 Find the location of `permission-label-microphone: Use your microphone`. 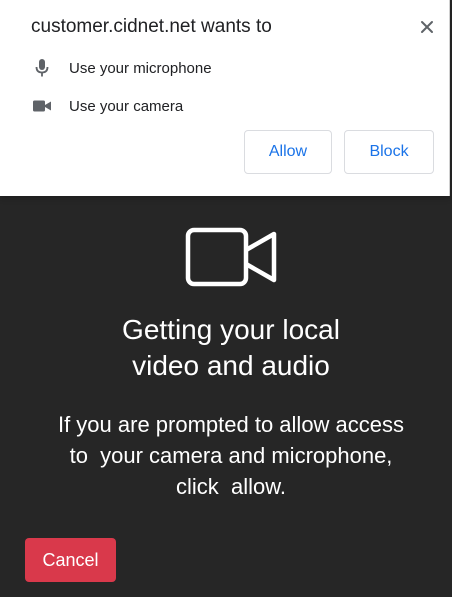

permission-label-microphone: Use your microphone is located at coordinates (140, 68).